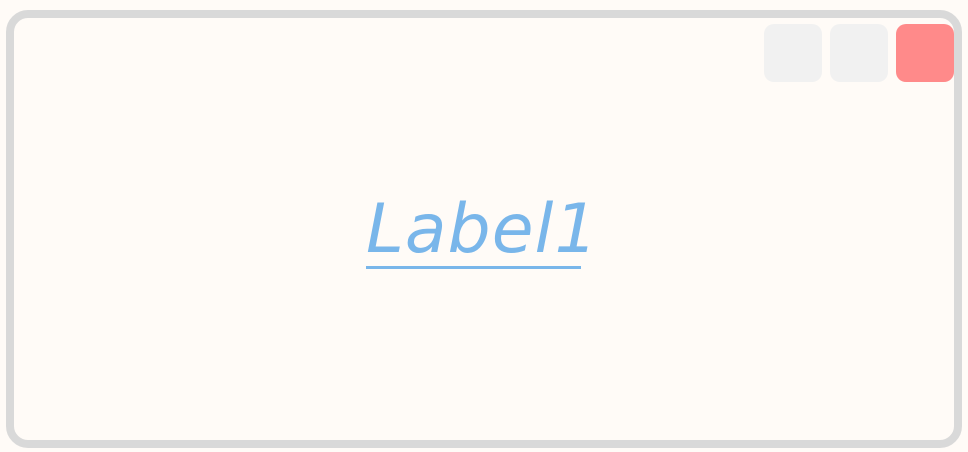 The width and height of the screenshot is (968, 452). I want to click on window-controls, so click(859, 53).